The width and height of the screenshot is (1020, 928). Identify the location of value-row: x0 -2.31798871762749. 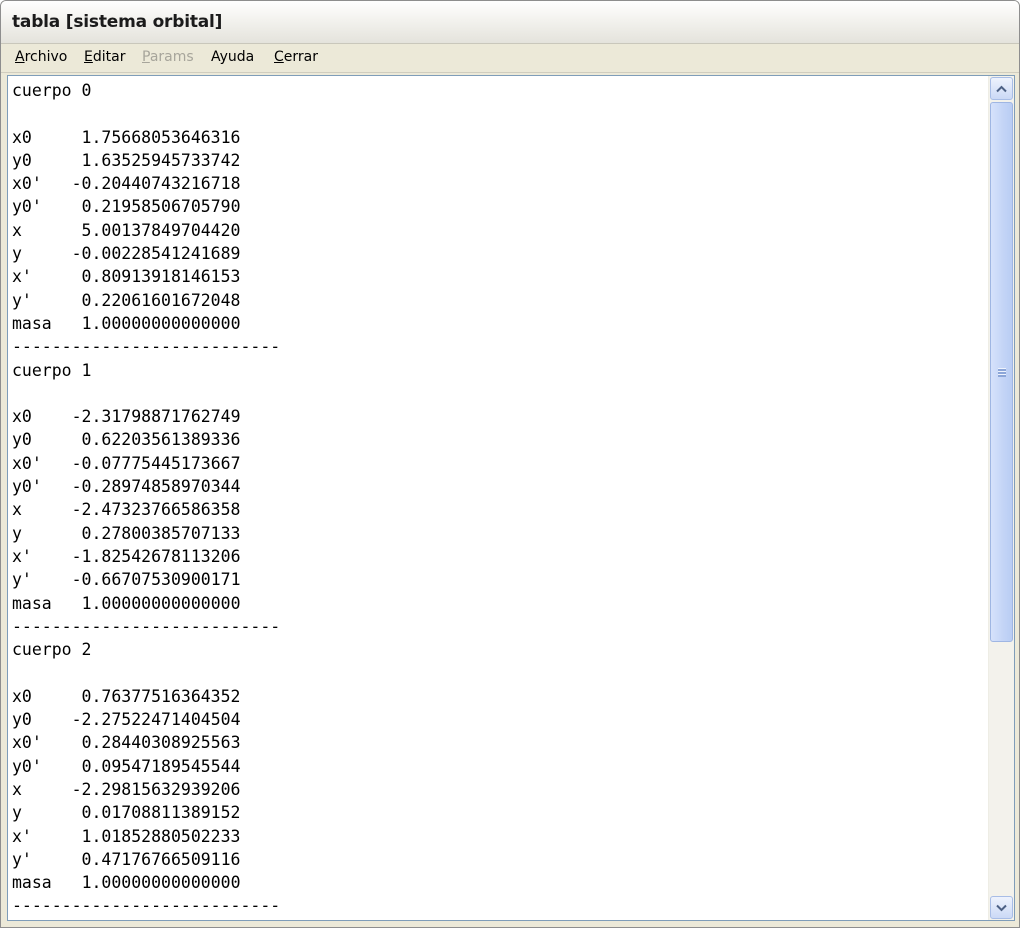
(126, 416).